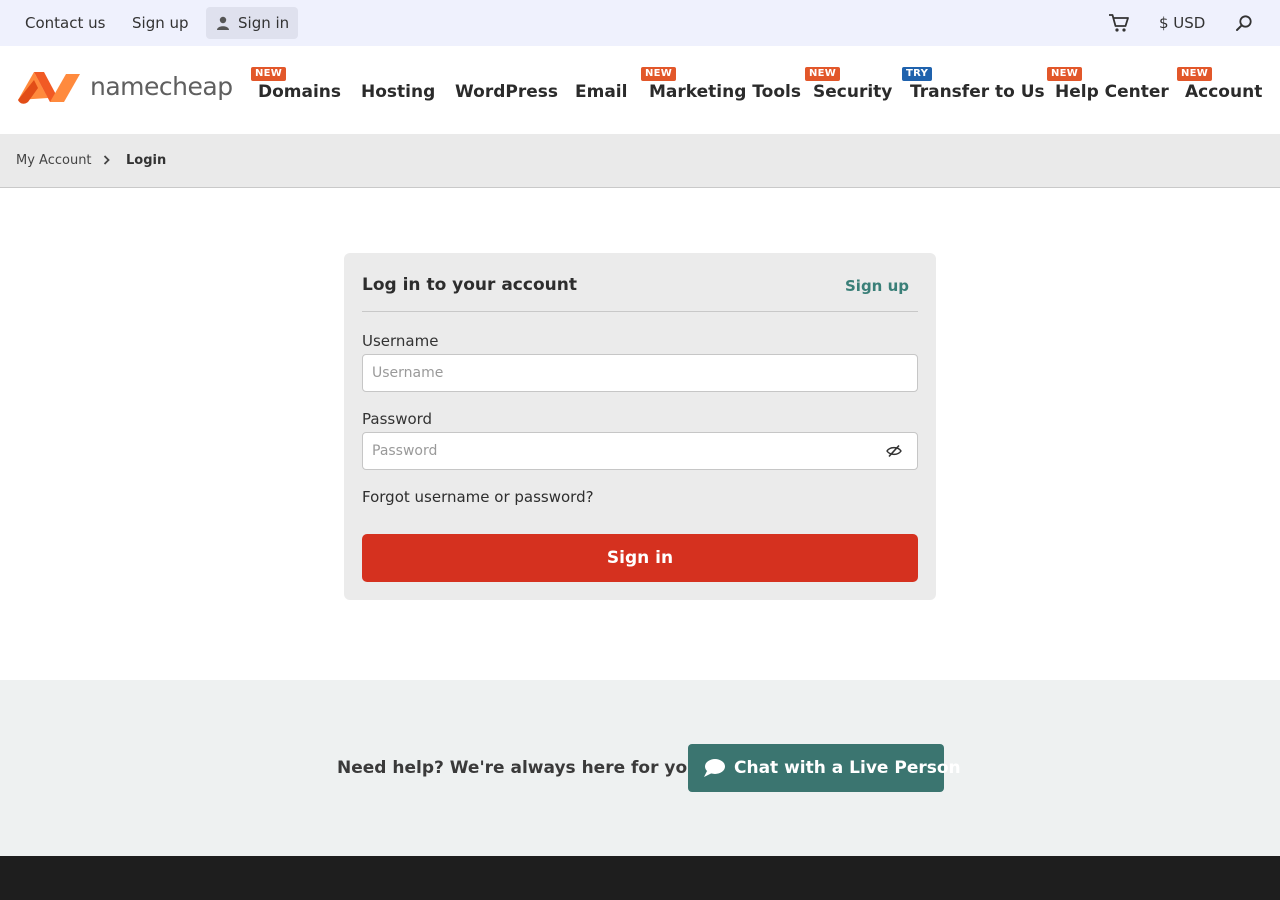 This screenshot has width=1280, height=900. I want to click on top-signin-label: Sign in, so click(264, 23).